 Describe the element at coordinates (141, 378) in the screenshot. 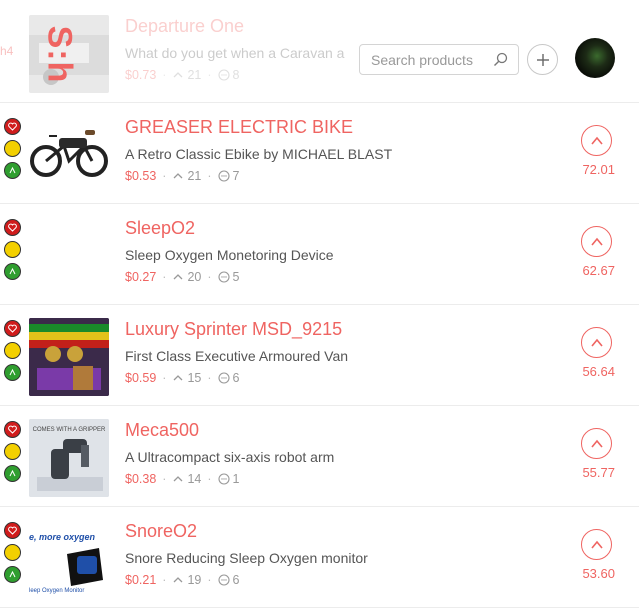

I see `product-price: $0.59` at that location.